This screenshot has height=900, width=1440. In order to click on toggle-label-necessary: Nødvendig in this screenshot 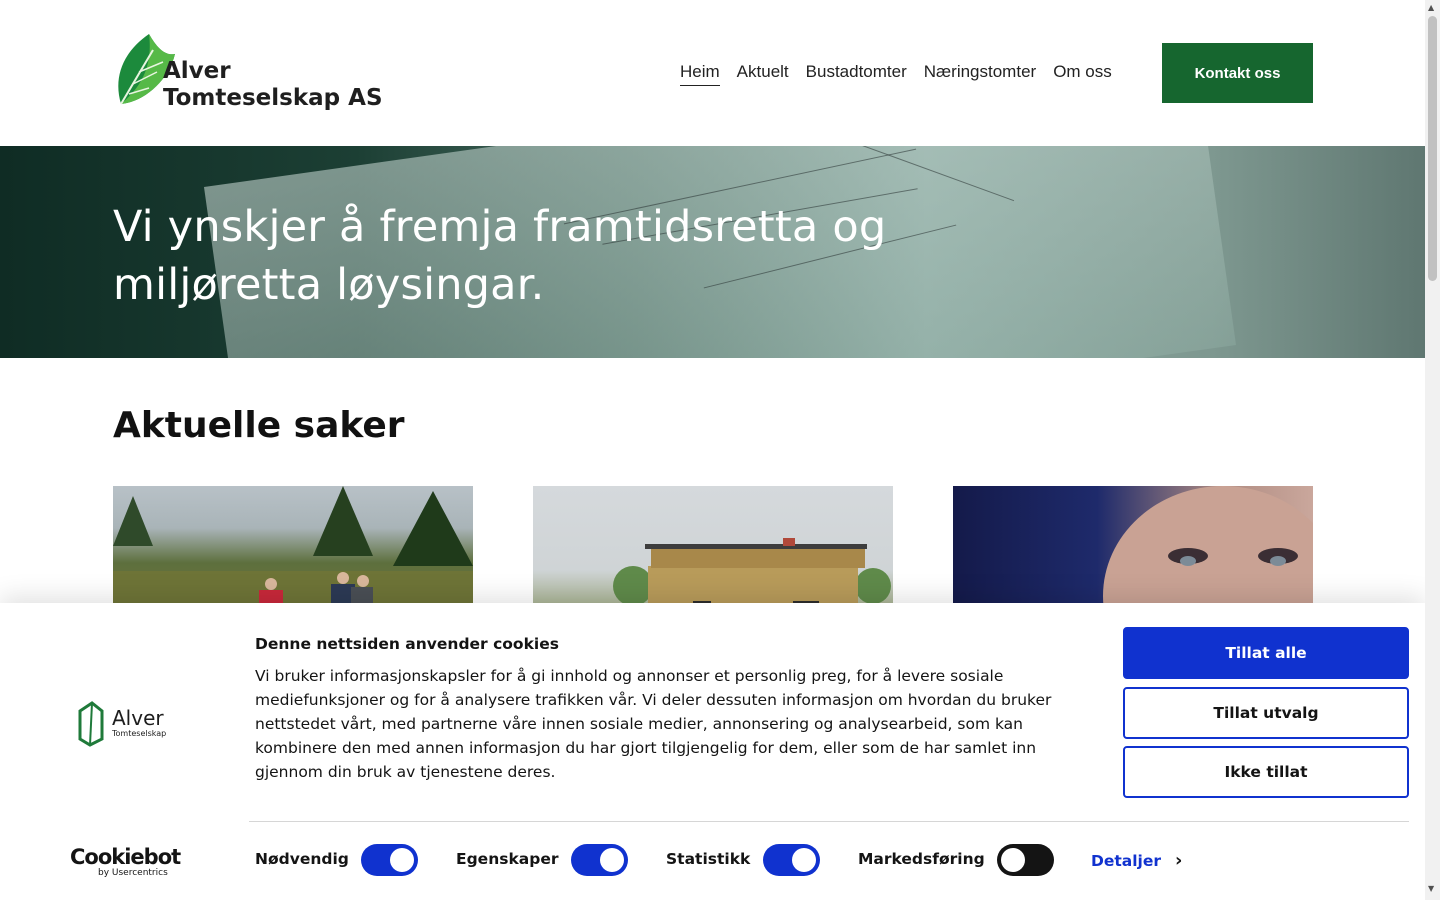, I will do `click(302, 859)`.